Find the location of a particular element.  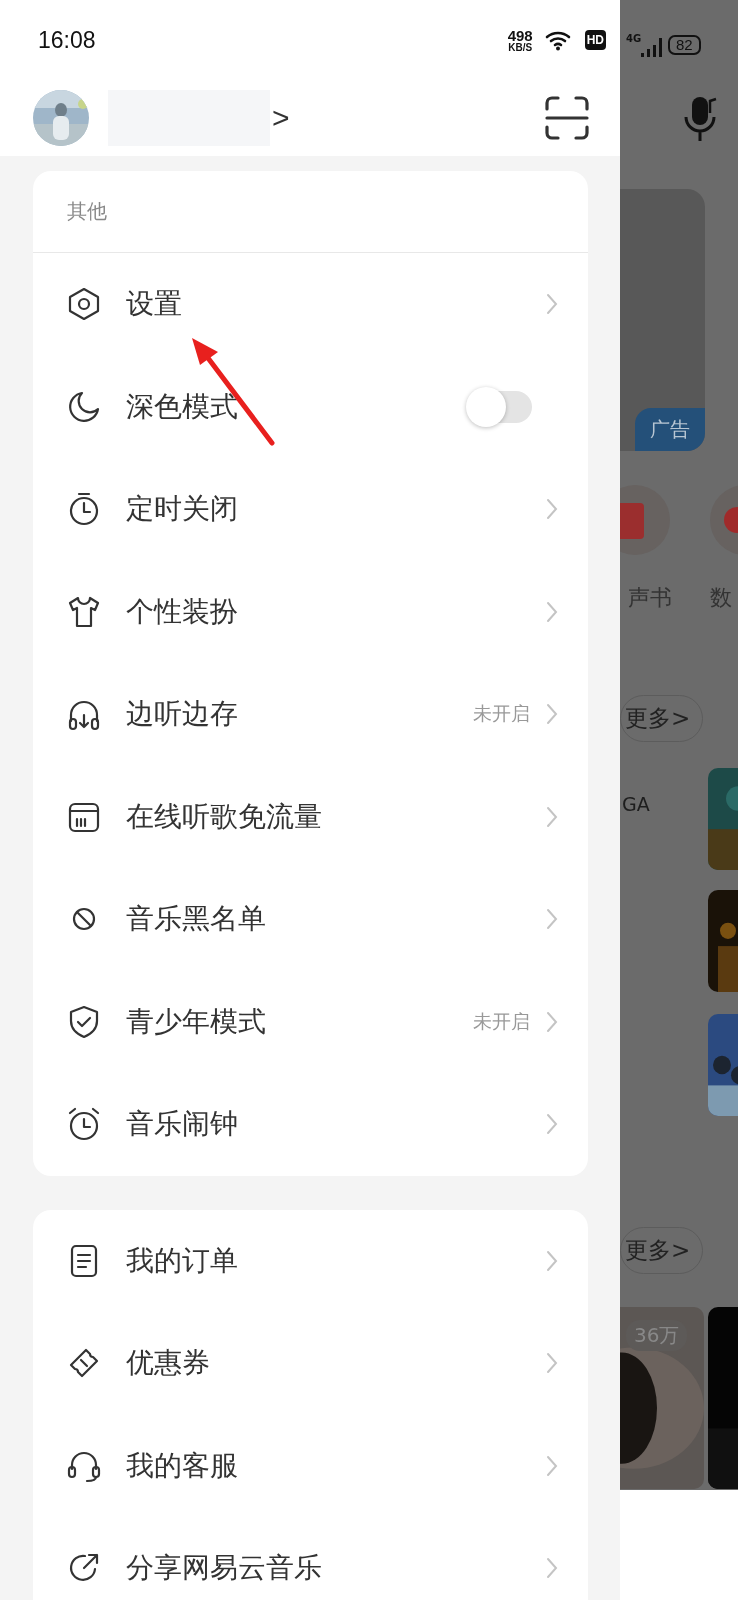

moon-icon is located at coordinates (84, 406).